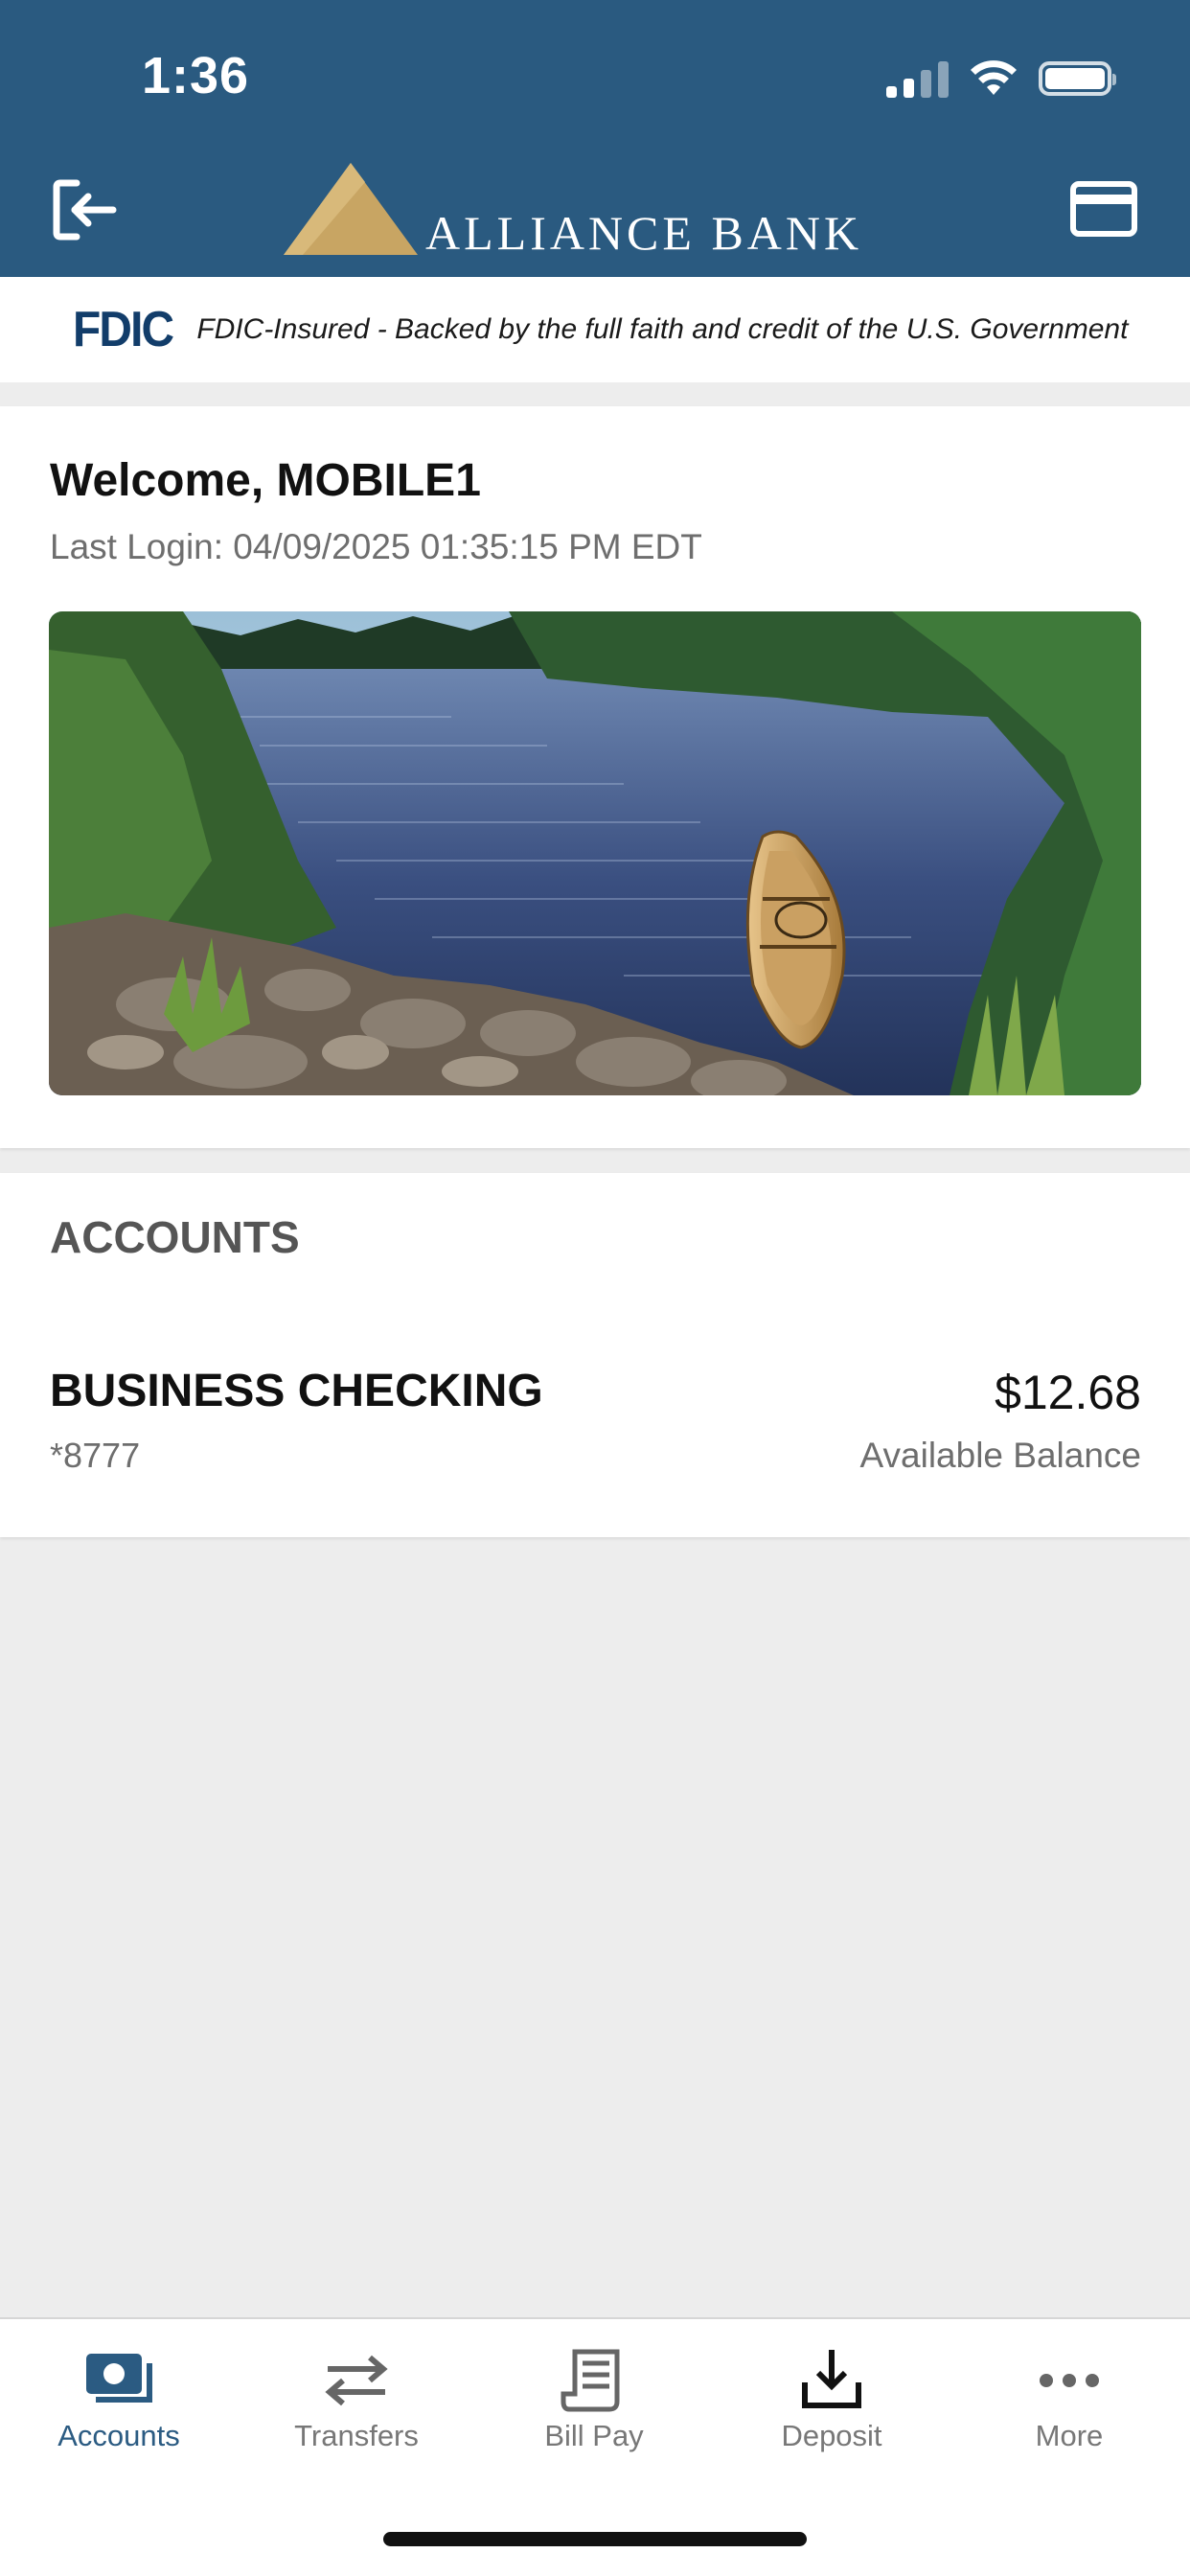  I want to click on more-icon, so click(1070, 2380).